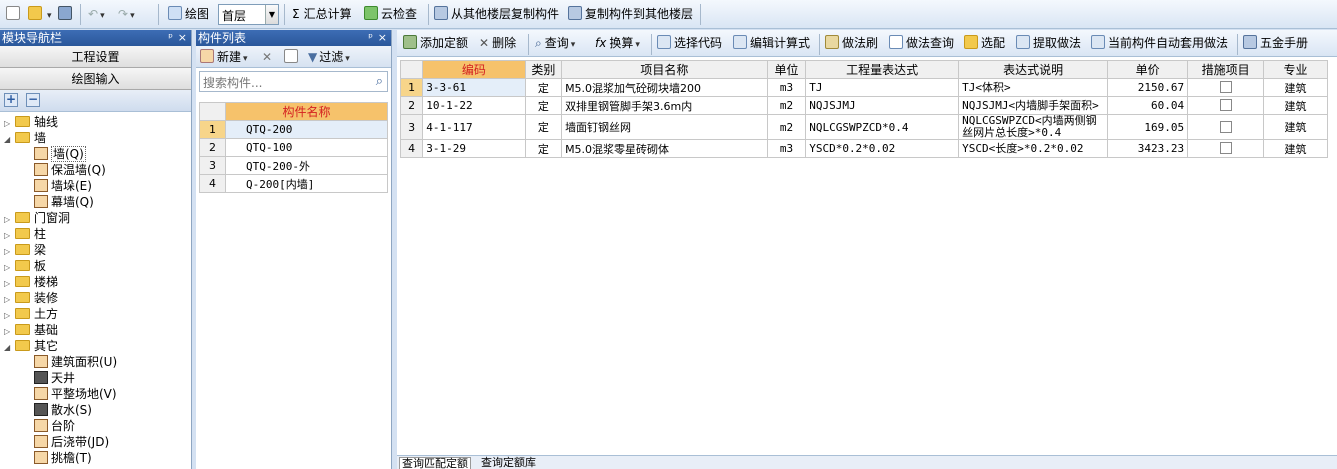 This screenshot has width=1337, height=469. I want to click on new-file-icon, so click(14, 14).